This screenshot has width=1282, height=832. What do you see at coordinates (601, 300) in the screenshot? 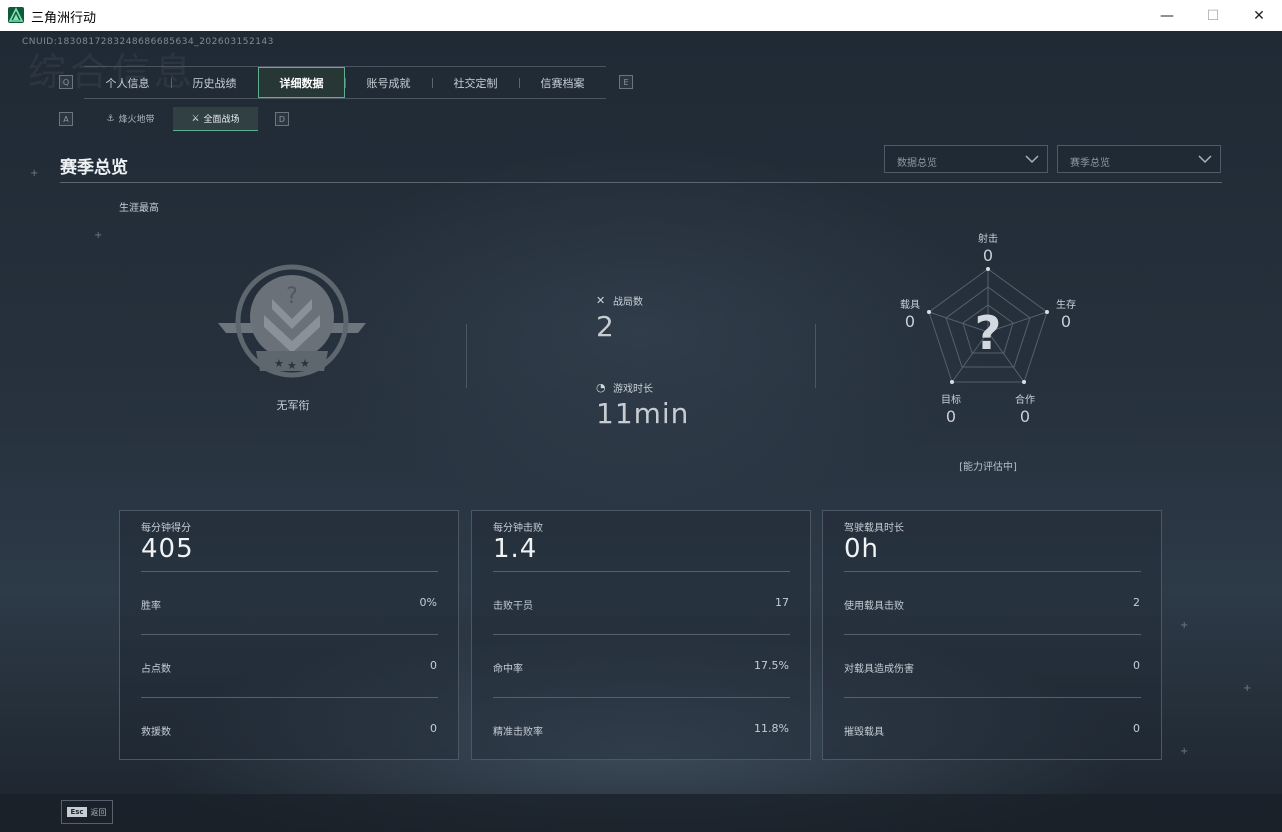
I see `crossed-swords-icon: ✕` at bounding box center [601, 300].